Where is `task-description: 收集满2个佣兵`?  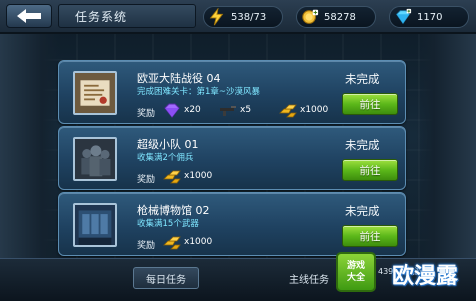
task-description: 收集满2个佣兵 is located at coordinates (165, 158).